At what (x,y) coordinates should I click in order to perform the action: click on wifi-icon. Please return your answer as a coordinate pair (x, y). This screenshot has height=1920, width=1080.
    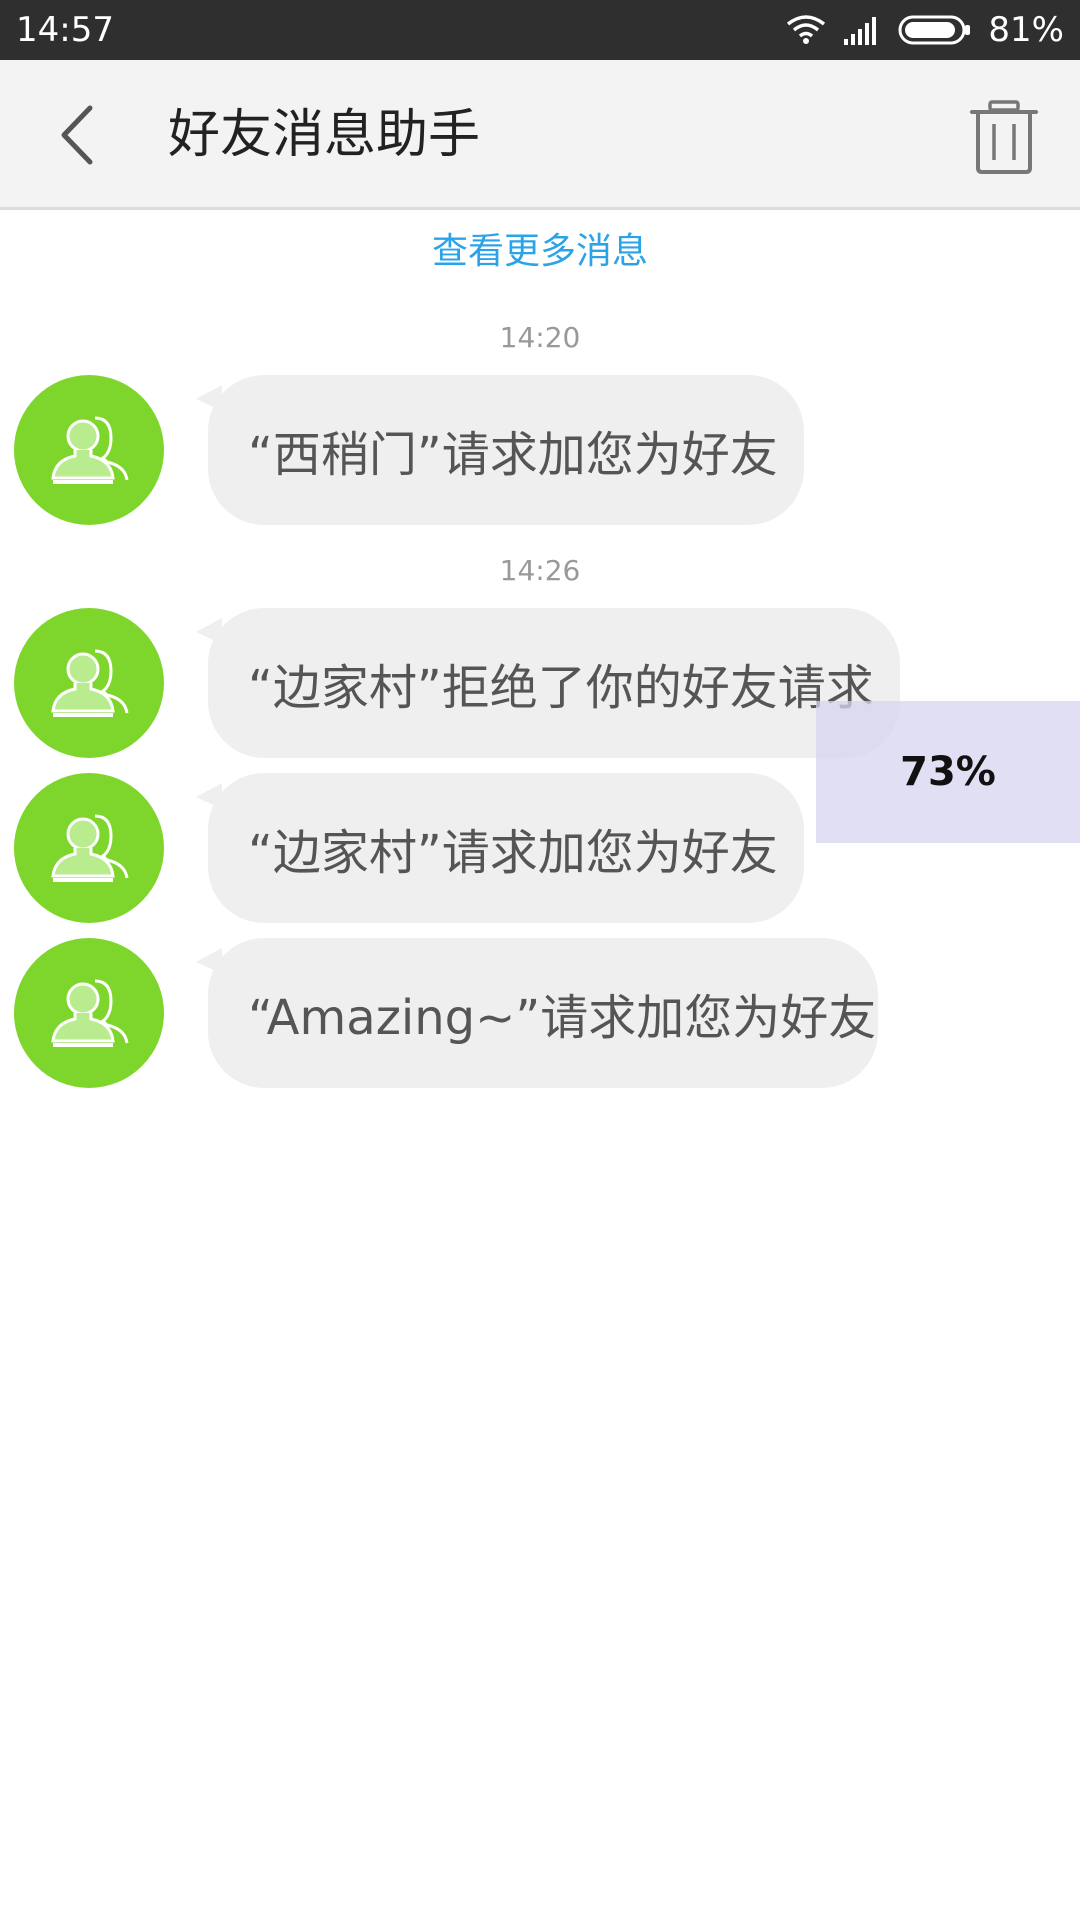
    Looking at the image, I should click on (806, 29).